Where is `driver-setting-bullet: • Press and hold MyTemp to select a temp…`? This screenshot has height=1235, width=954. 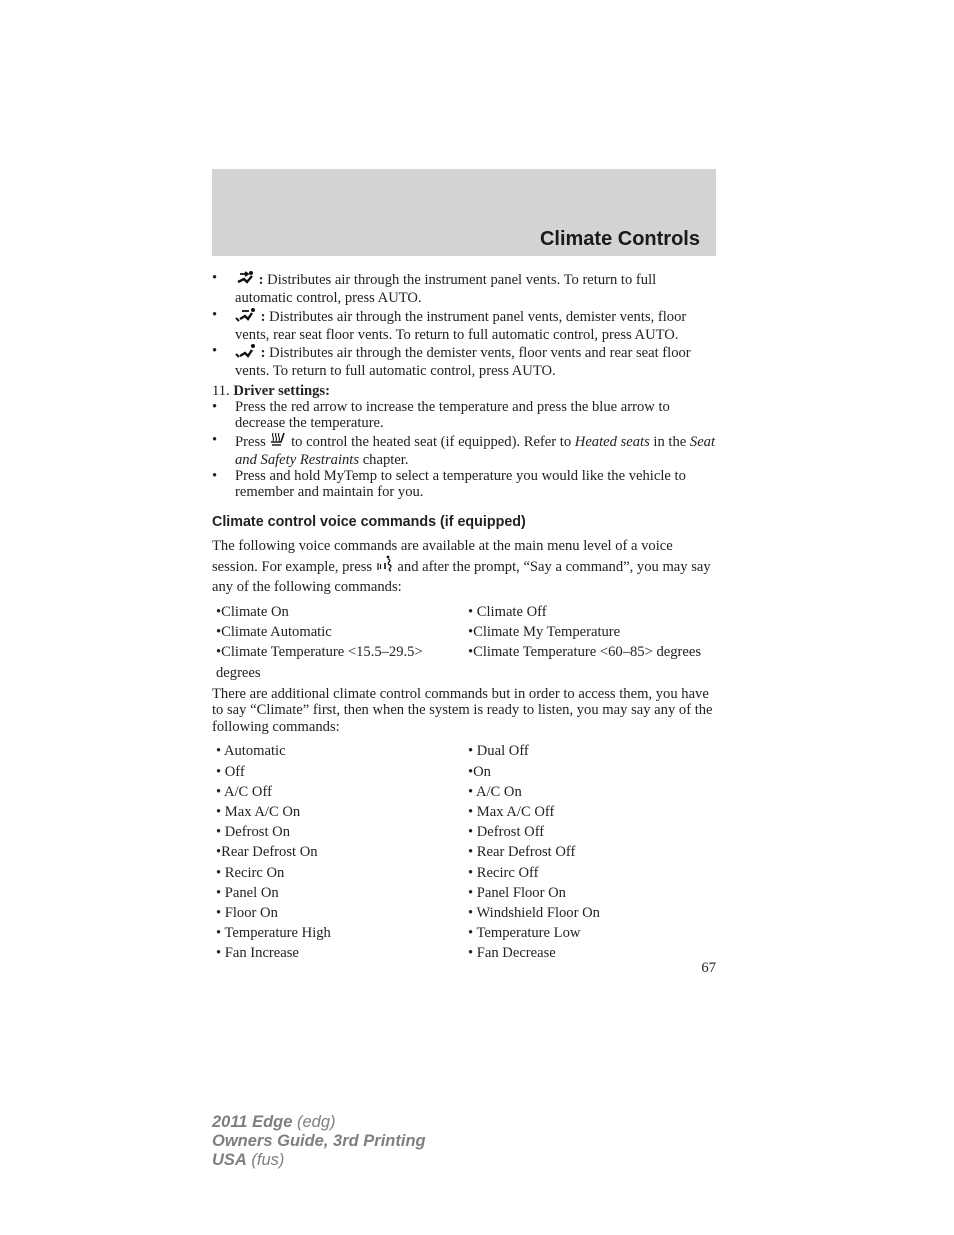 driver-setting-bullet: • Press and hold MyTemp to select a temp… is located at coordinates (449, 484).